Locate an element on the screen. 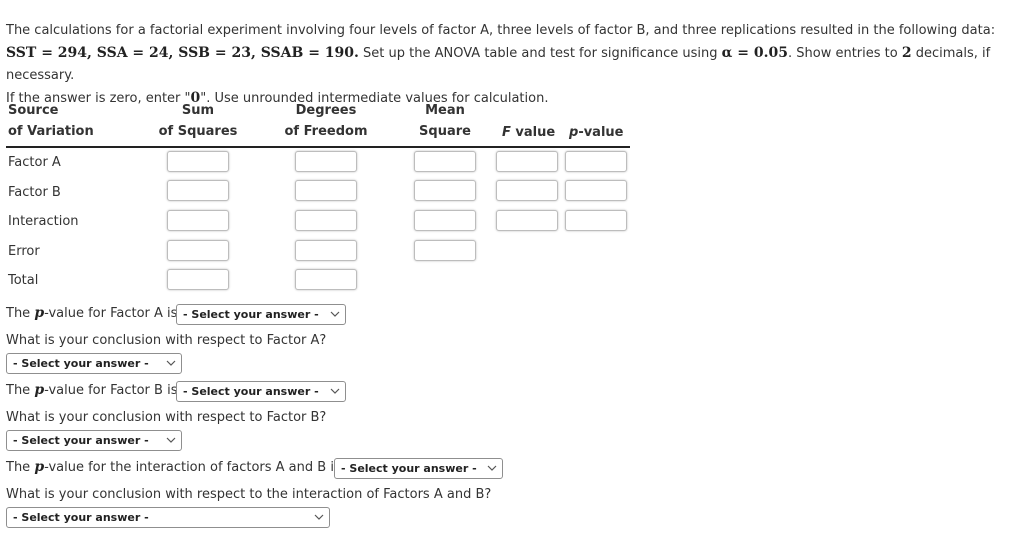 This screenshot has width=1024, height=555. header-f-value: F value is located at coordinates (529, 132).